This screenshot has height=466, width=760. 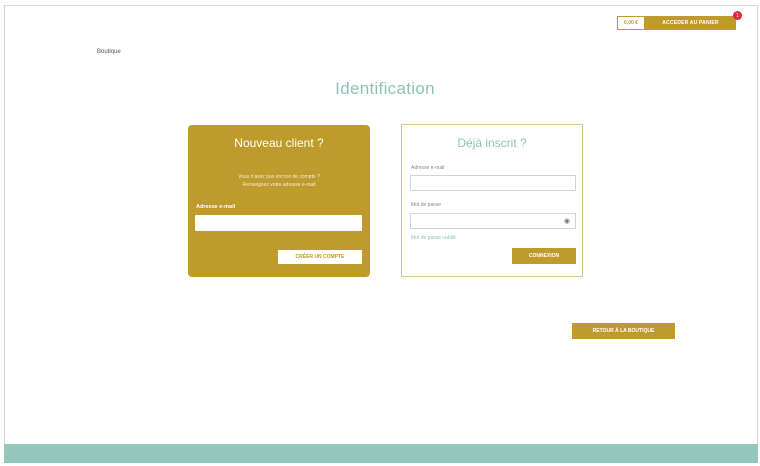 What do you see at coordinates (623, 331) in the screenshot?
I see `back-to-shop-button: RETOUR À LA BOUTIQUE` at bounding box center [623, 331].